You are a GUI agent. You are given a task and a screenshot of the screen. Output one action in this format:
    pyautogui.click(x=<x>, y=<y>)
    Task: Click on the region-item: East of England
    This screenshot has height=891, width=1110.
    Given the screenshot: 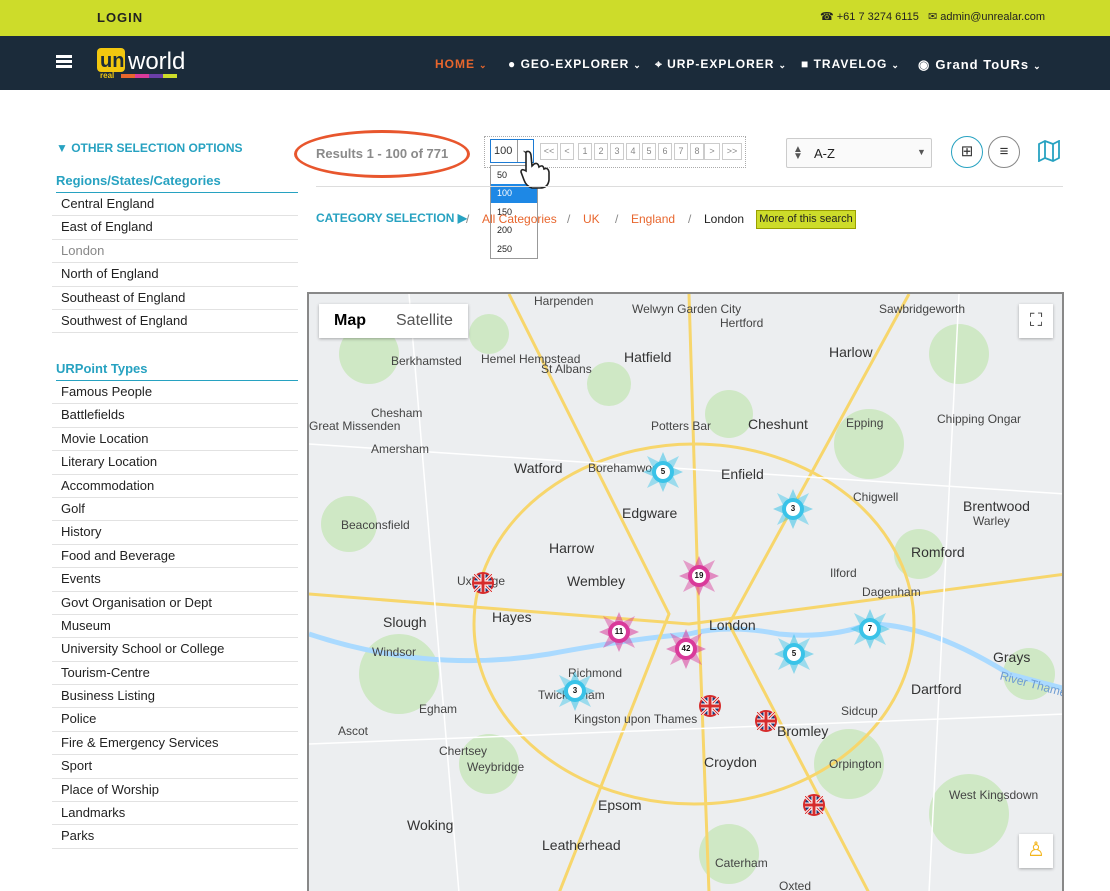 What is the action you would take?
    pyautogui.click(x=175, y=228)
    